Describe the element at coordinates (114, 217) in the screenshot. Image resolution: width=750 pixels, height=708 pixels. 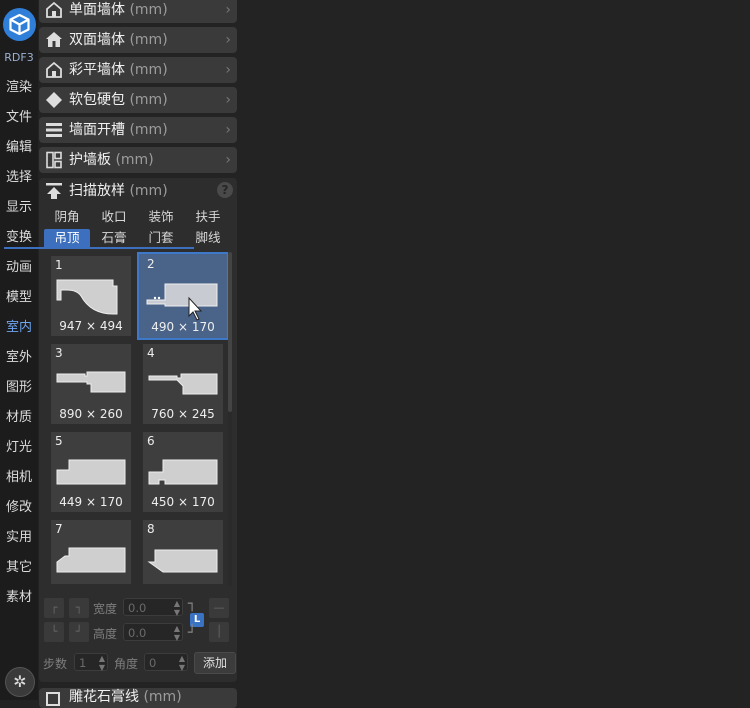
I see `tab-edge-trim: 收口` at that location.